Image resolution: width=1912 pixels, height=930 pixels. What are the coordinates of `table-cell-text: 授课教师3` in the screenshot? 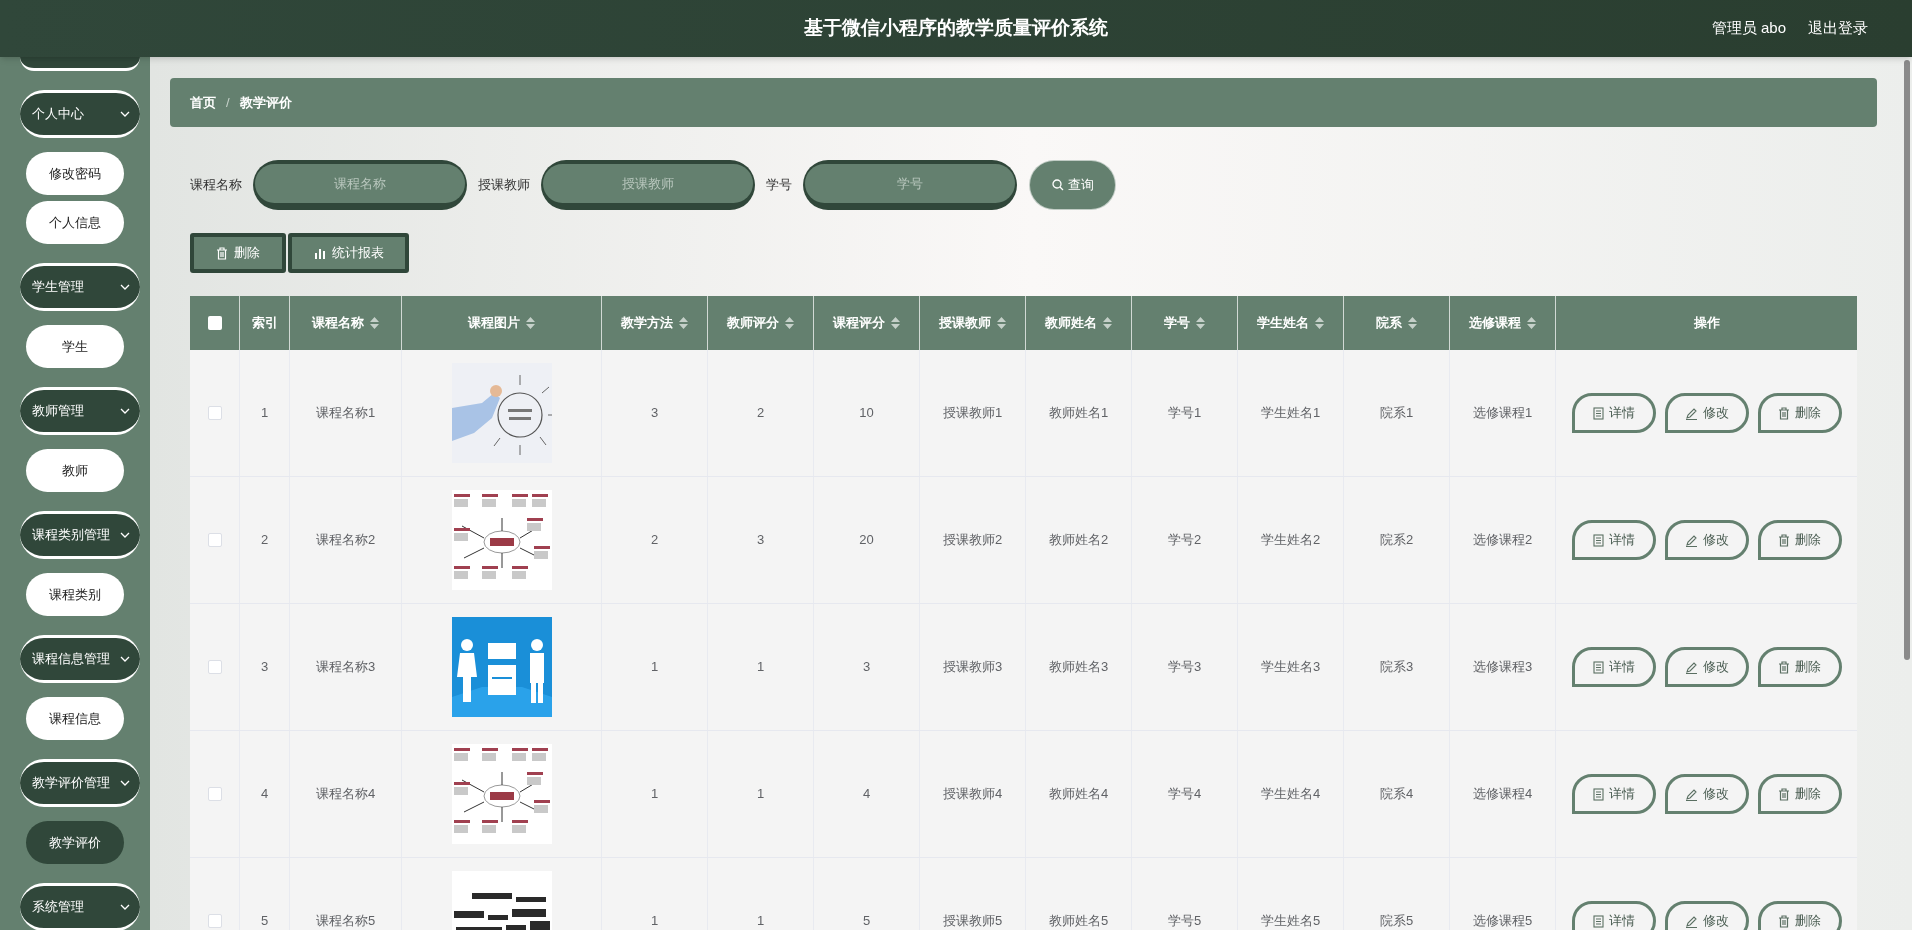 It's located at (972, 667).